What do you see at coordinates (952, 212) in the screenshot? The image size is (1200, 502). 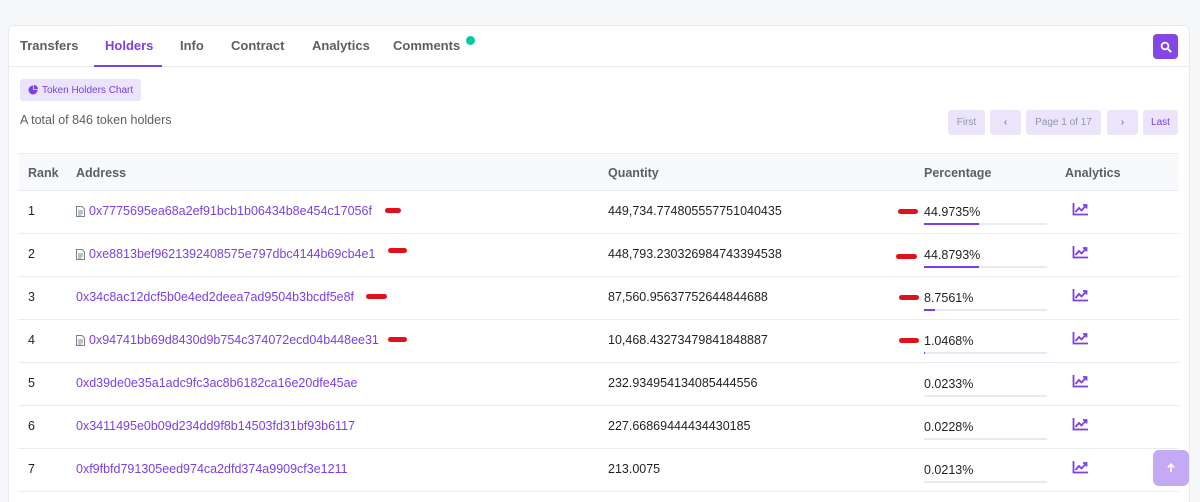 I see `percentage-text: 44.9735%` at bounding box center [952, 212].